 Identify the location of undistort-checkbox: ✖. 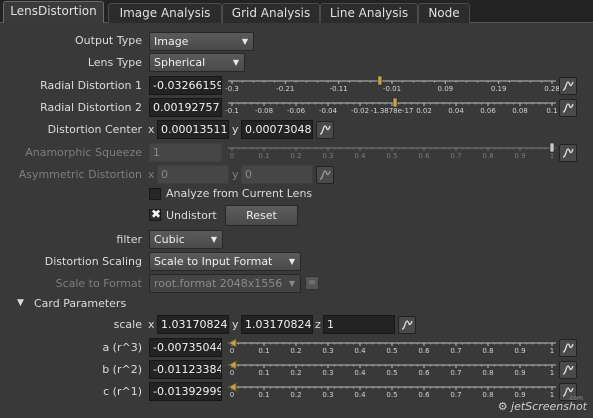
(155, 214).